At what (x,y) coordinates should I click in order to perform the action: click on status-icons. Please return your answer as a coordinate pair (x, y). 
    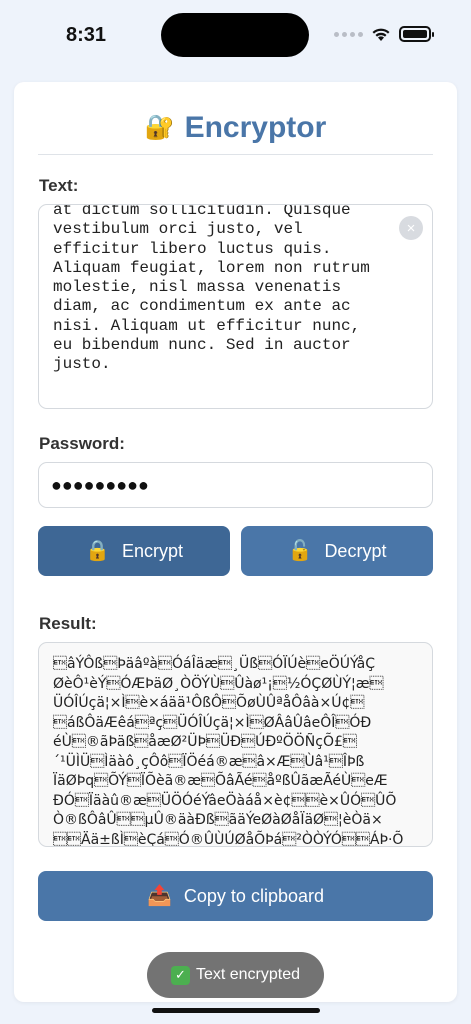
    Looking at the image, I should click on (384, 34).